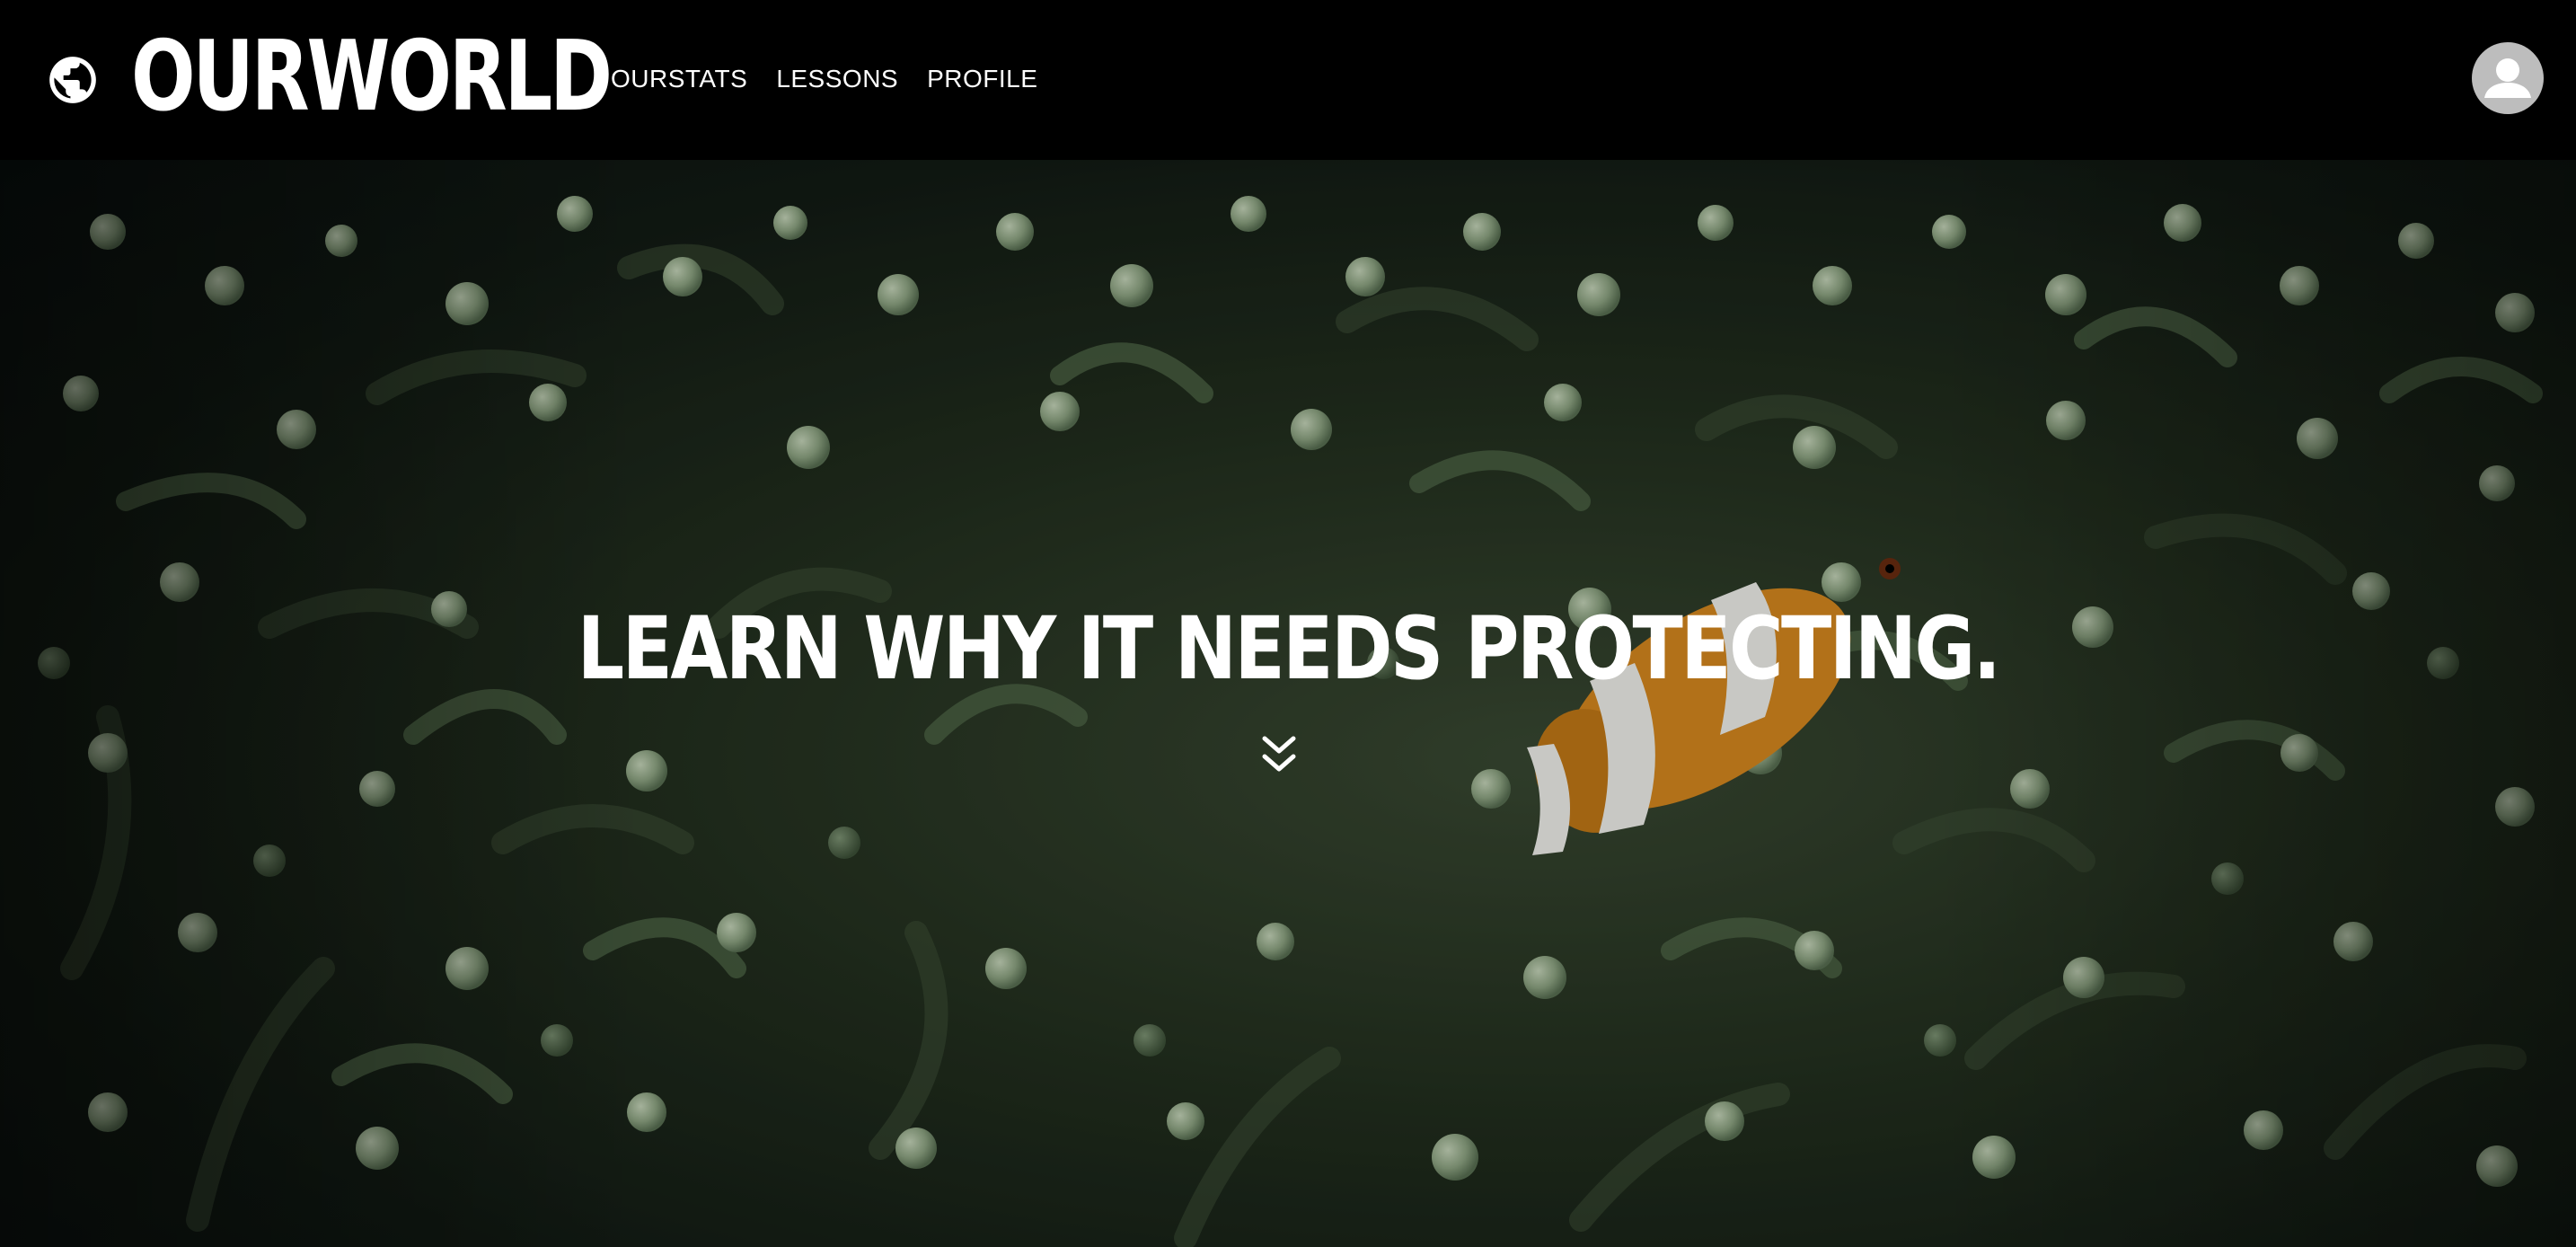  I want to click on nav-link-ourstats: OURSTATS, so click(679, 79).